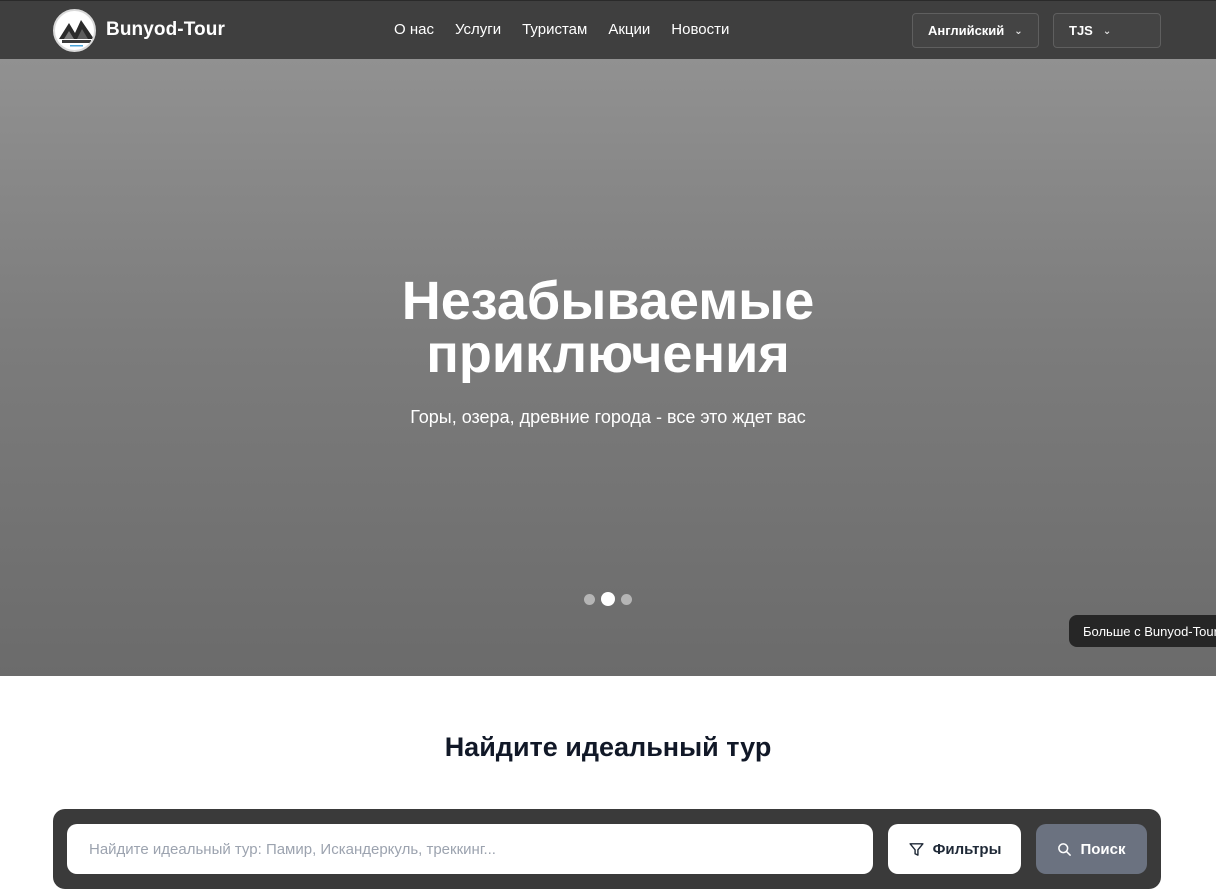 This screenshot has height=889, width=1216. Describe the element at coordinates (478, 29) in the screenshot. I see `nav-services: Услуги` at that location.